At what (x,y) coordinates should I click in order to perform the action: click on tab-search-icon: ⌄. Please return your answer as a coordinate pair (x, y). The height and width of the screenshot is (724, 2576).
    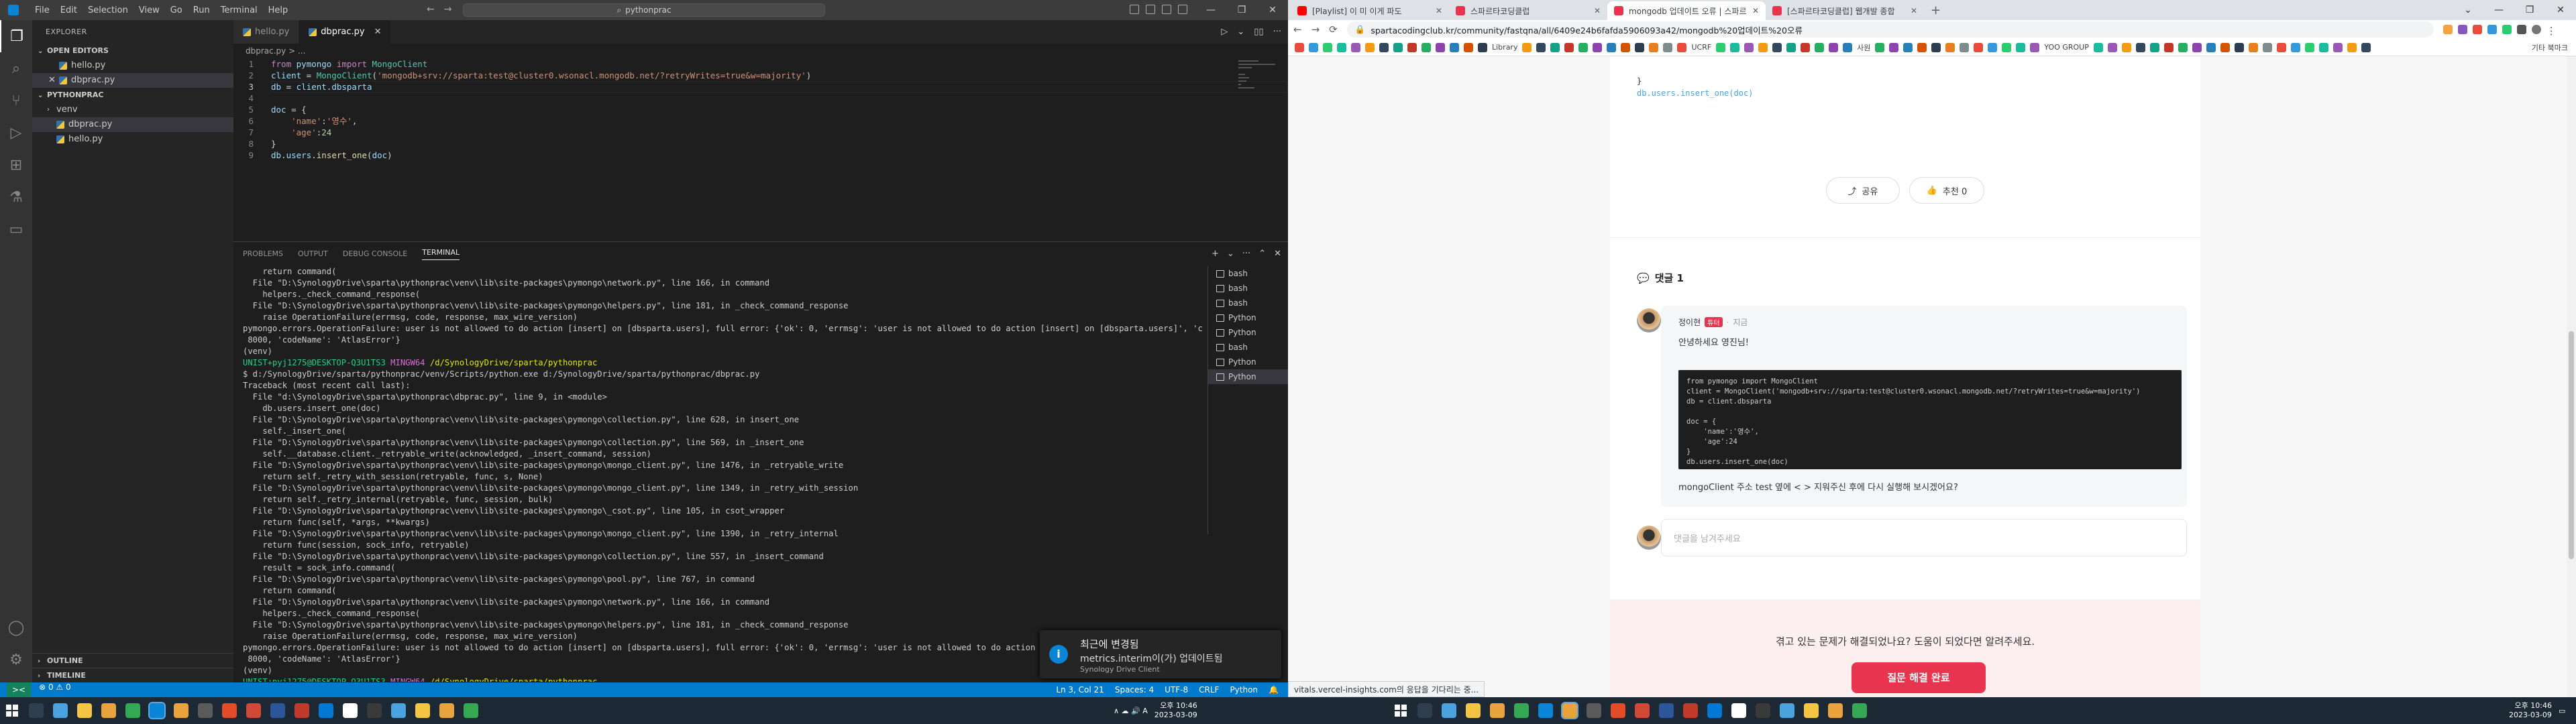
    Looking at the image, I should click on (2468, 10).